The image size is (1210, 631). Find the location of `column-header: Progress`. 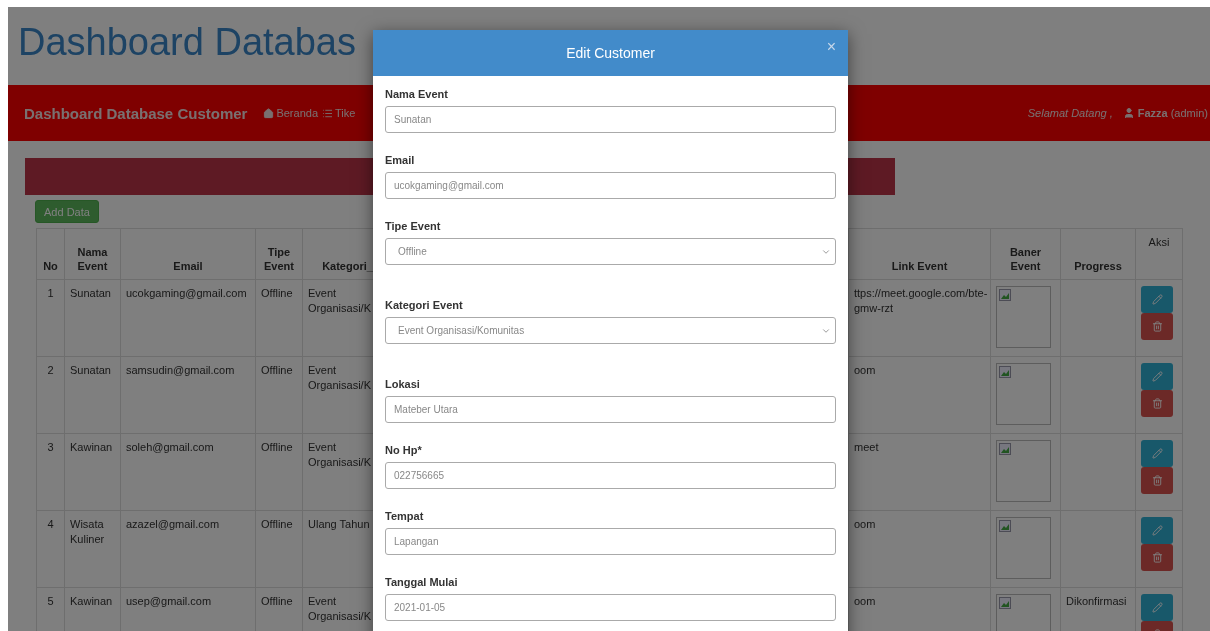

column-header: Progress is located at coordinates (1098, 254).